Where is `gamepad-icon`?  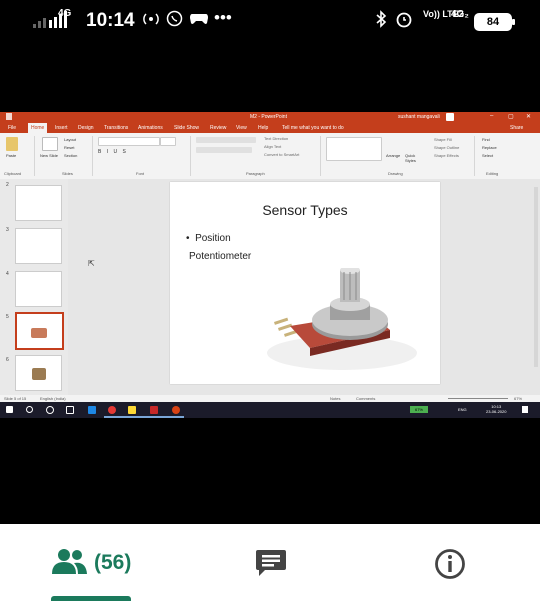 gamepad-icon is located at coordinates (199, 20).